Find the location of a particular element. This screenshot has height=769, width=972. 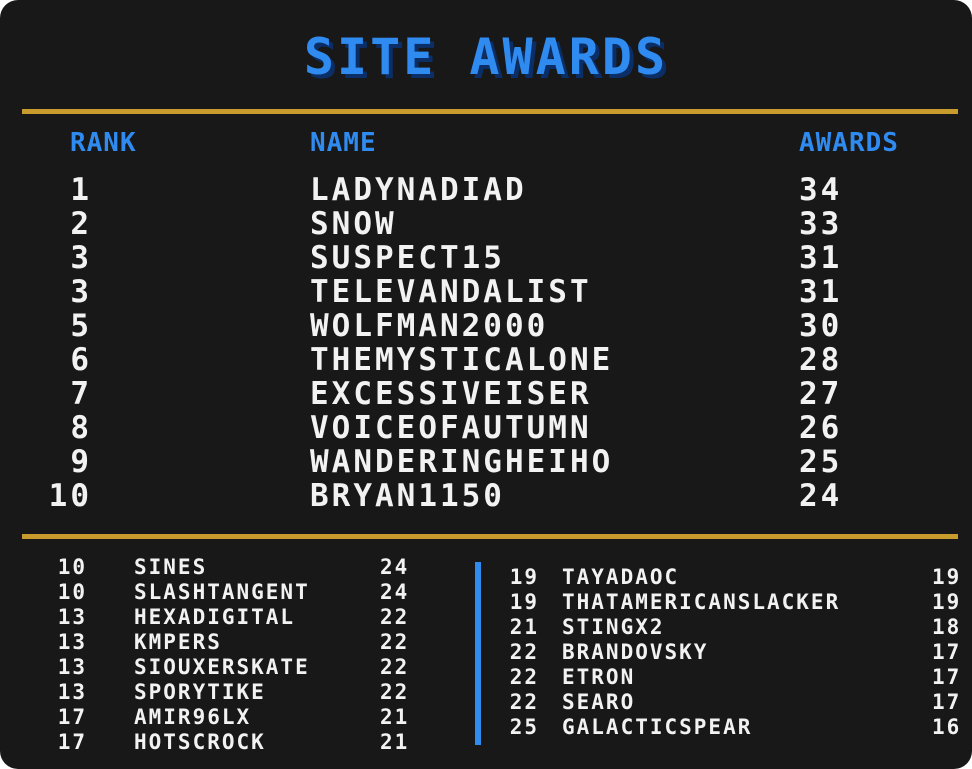

row-awards: 27 is located at coordinates (821, 394).